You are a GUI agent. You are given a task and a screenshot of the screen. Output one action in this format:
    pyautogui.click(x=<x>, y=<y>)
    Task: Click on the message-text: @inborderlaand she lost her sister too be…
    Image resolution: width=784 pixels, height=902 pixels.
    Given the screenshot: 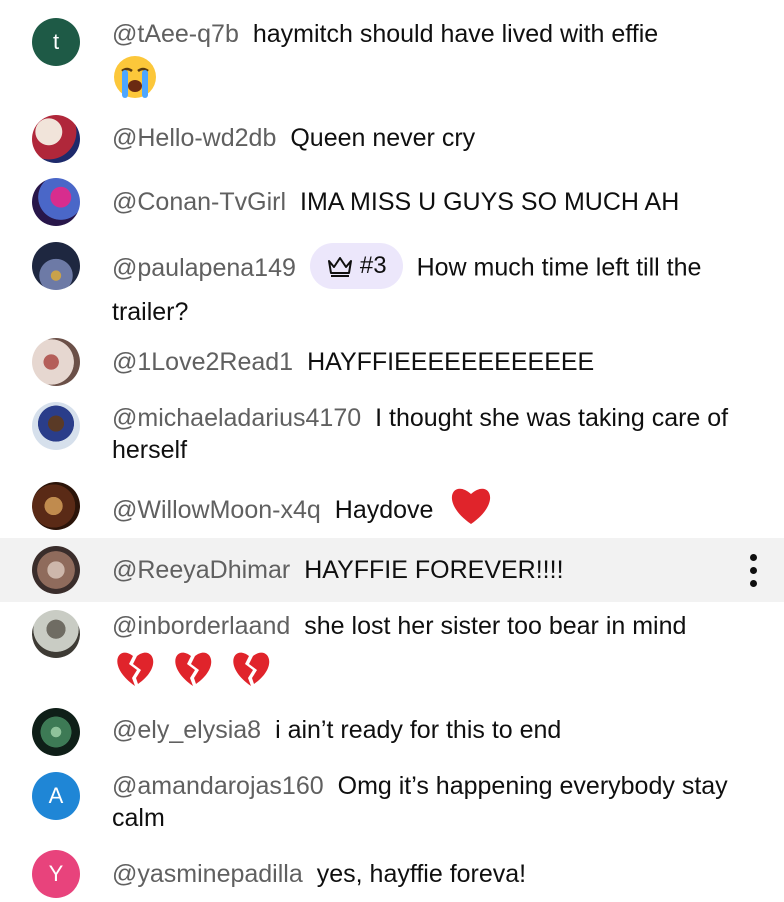 What is the action you would take?
    pyautogui.click(x=432, y=653)
    